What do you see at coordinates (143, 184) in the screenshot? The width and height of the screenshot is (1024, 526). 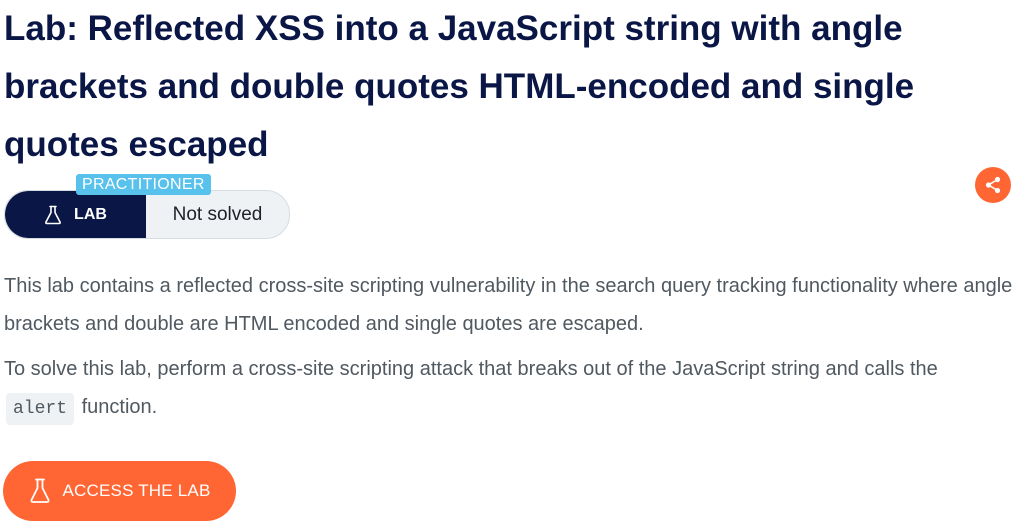 I see `level-badge: PRACTITIONER` at bounding box center [143, 184].